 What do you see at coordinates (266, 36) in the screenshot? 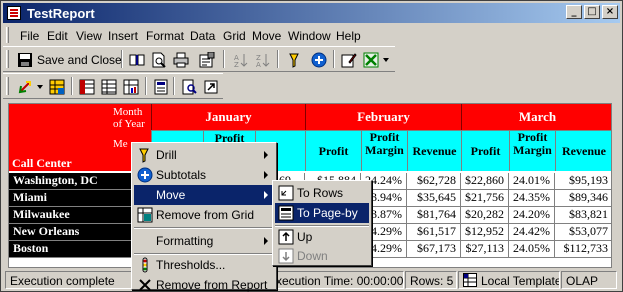
I see `menu-move: Move` at bounding box center [266, 36].